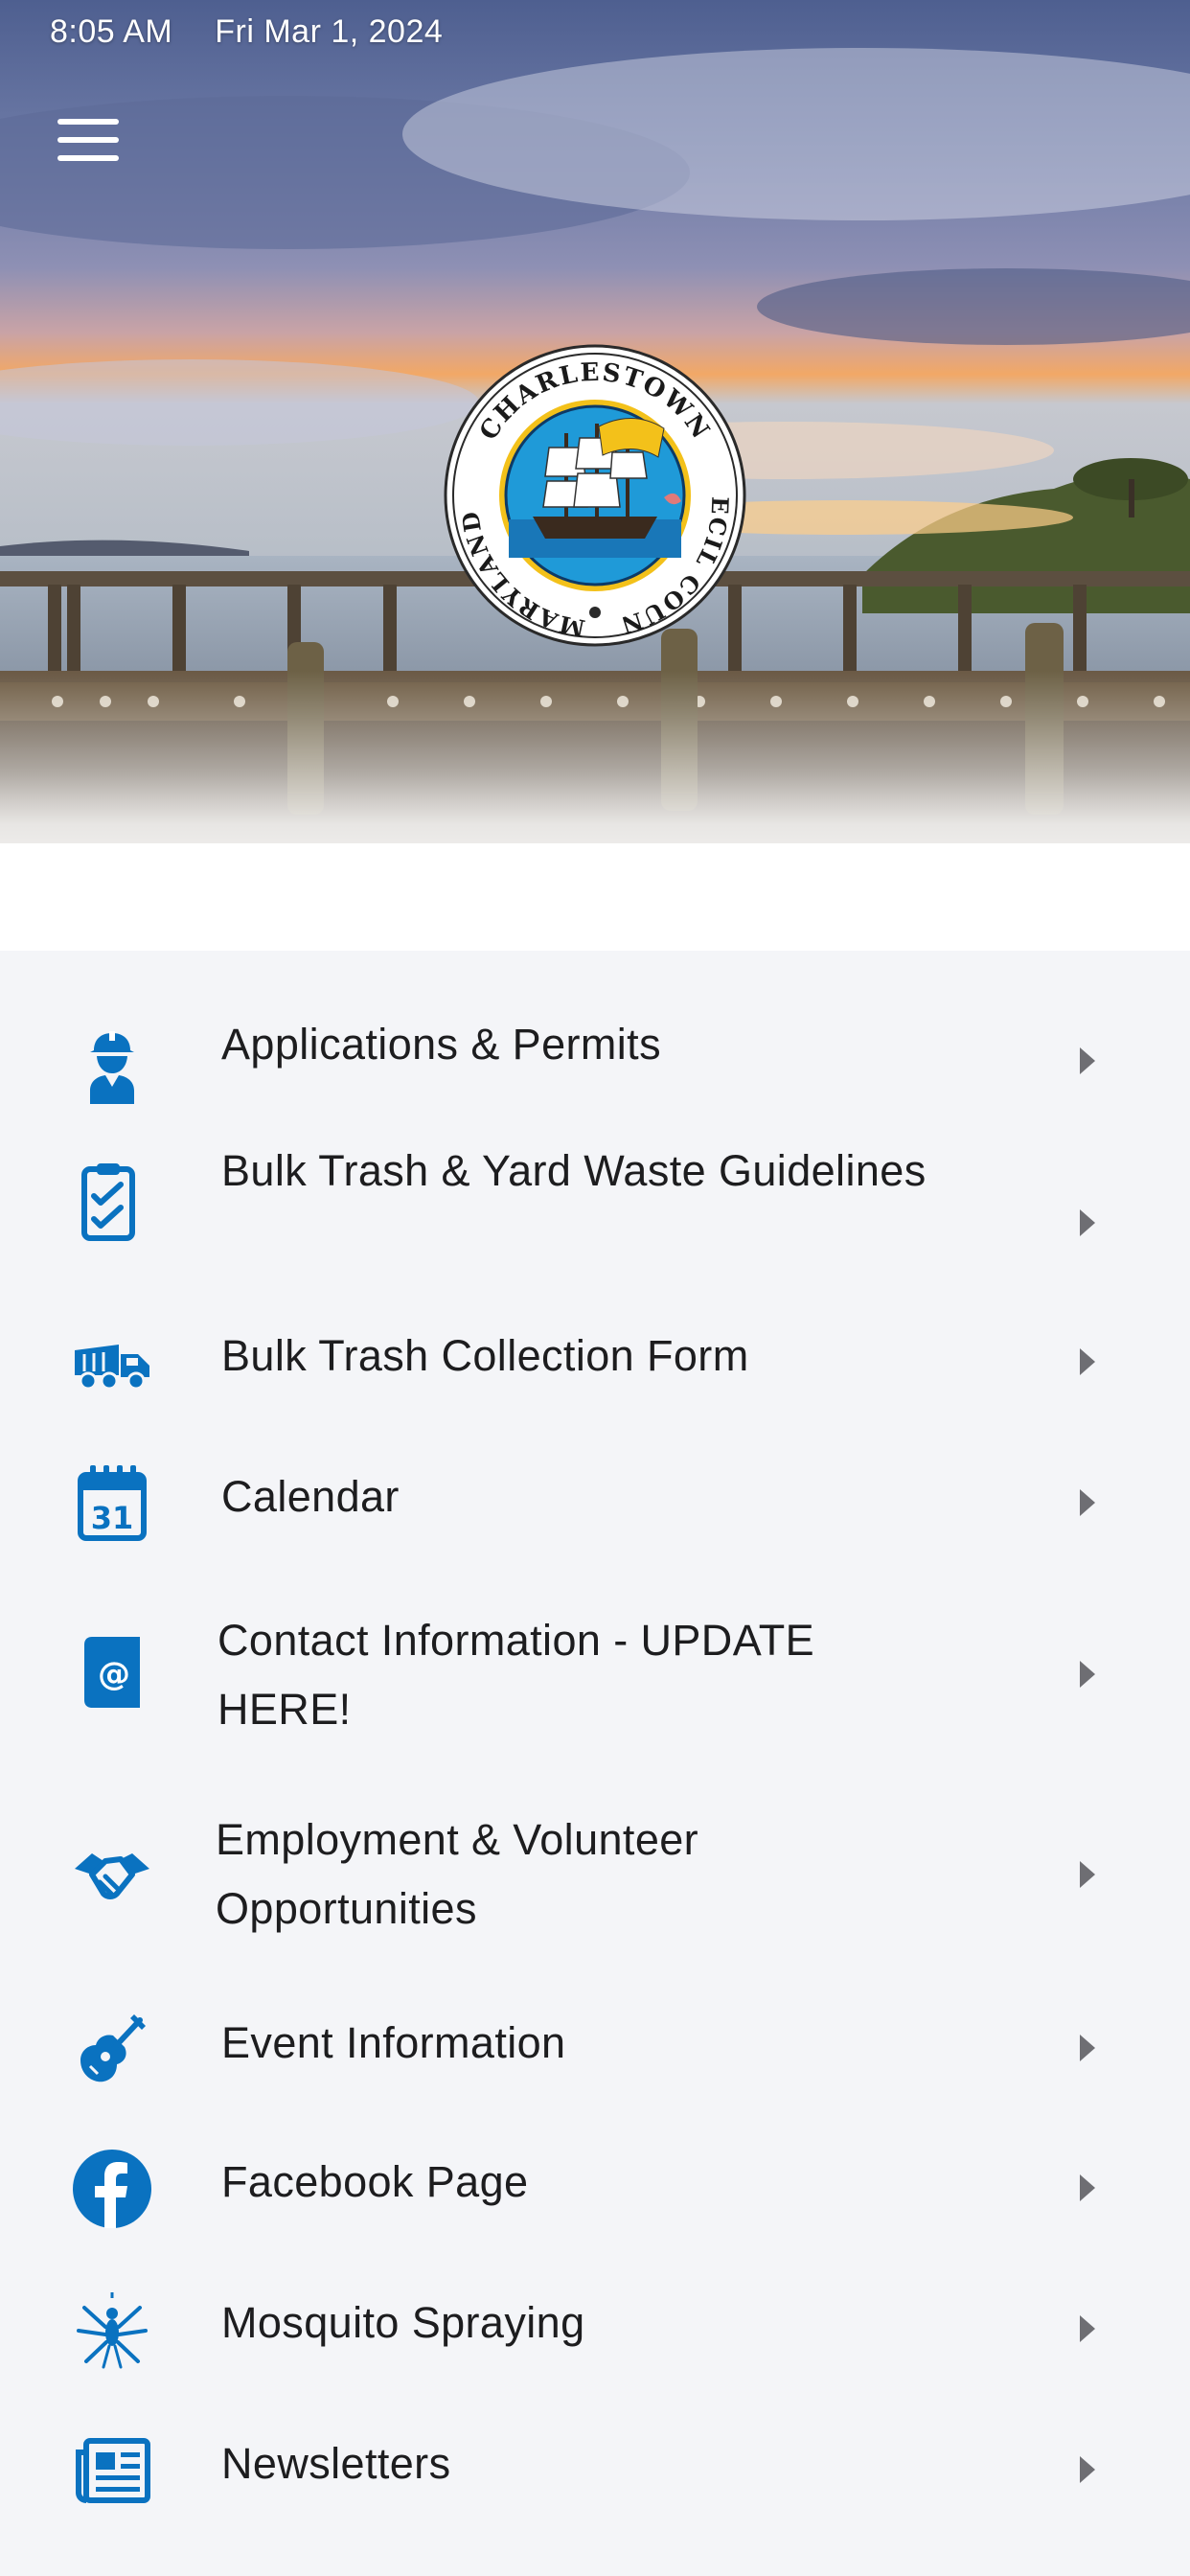 The height and width of the screenshot is (2576, 1190). I want to click on menu-item-mosquito-spraying: Mosquito Spraying, so click(595, 2329).